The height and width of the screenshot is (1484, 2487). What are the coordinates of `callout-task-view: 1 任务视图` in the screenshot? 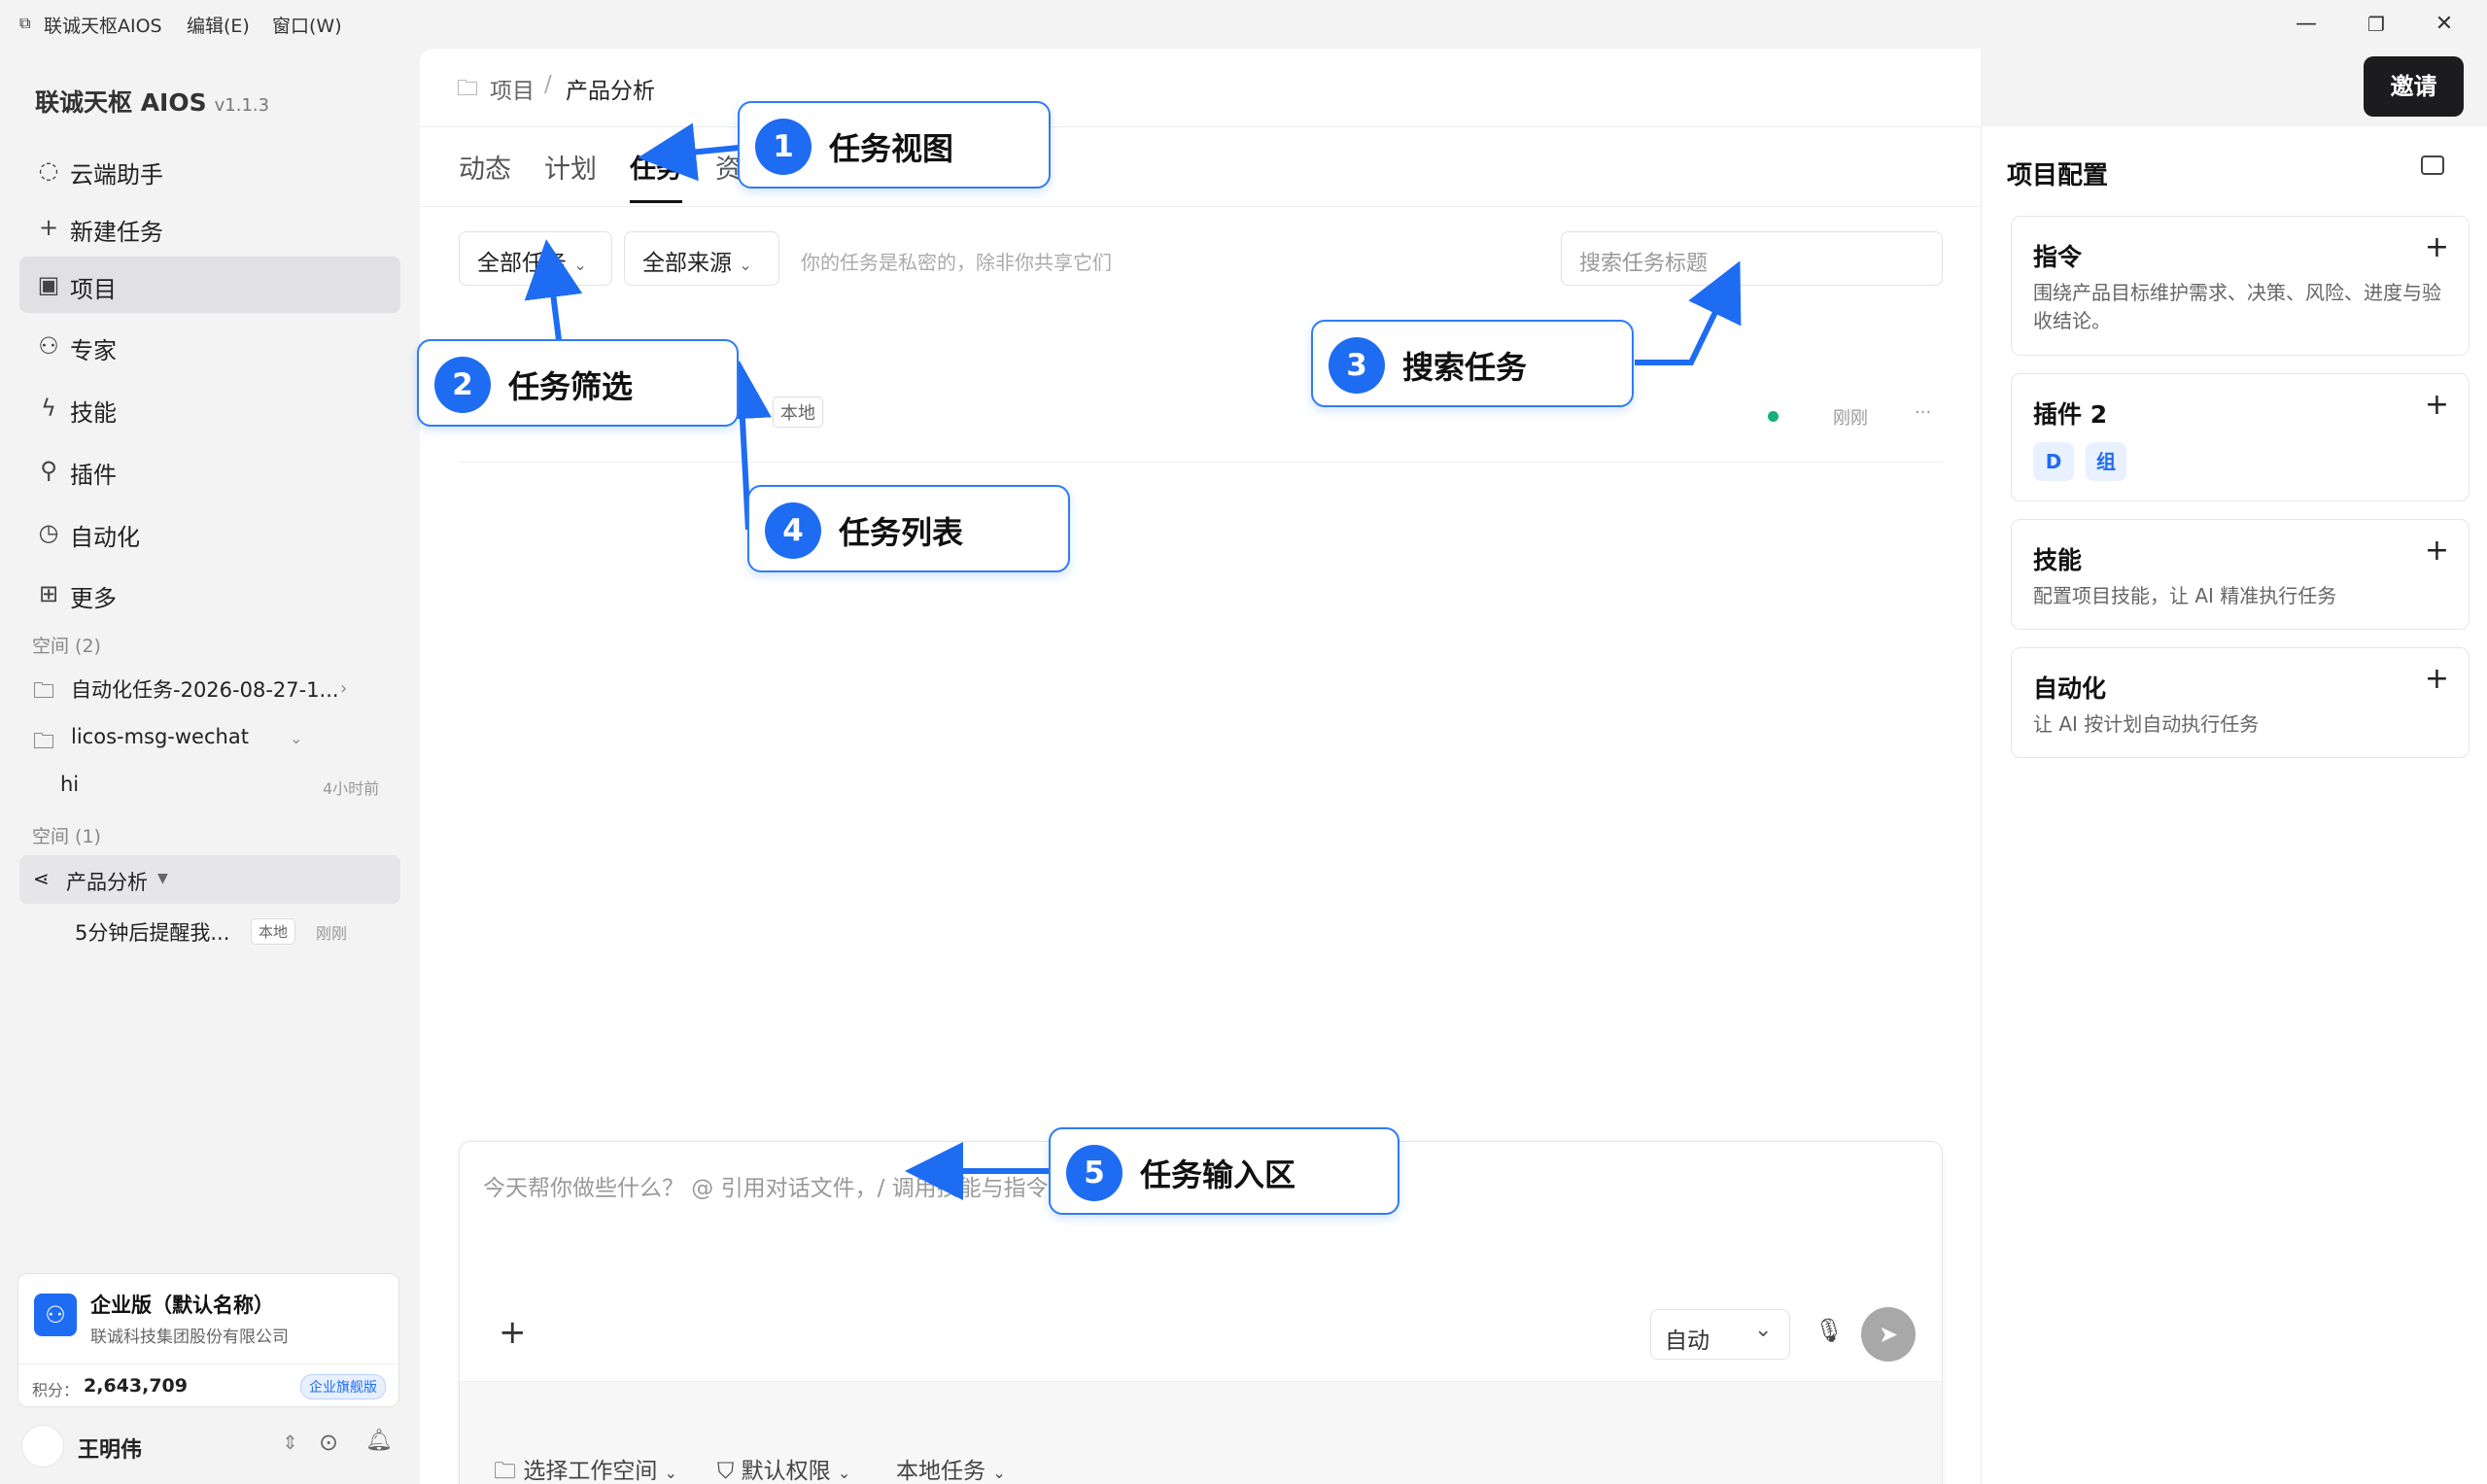 It's located at (894, 145).